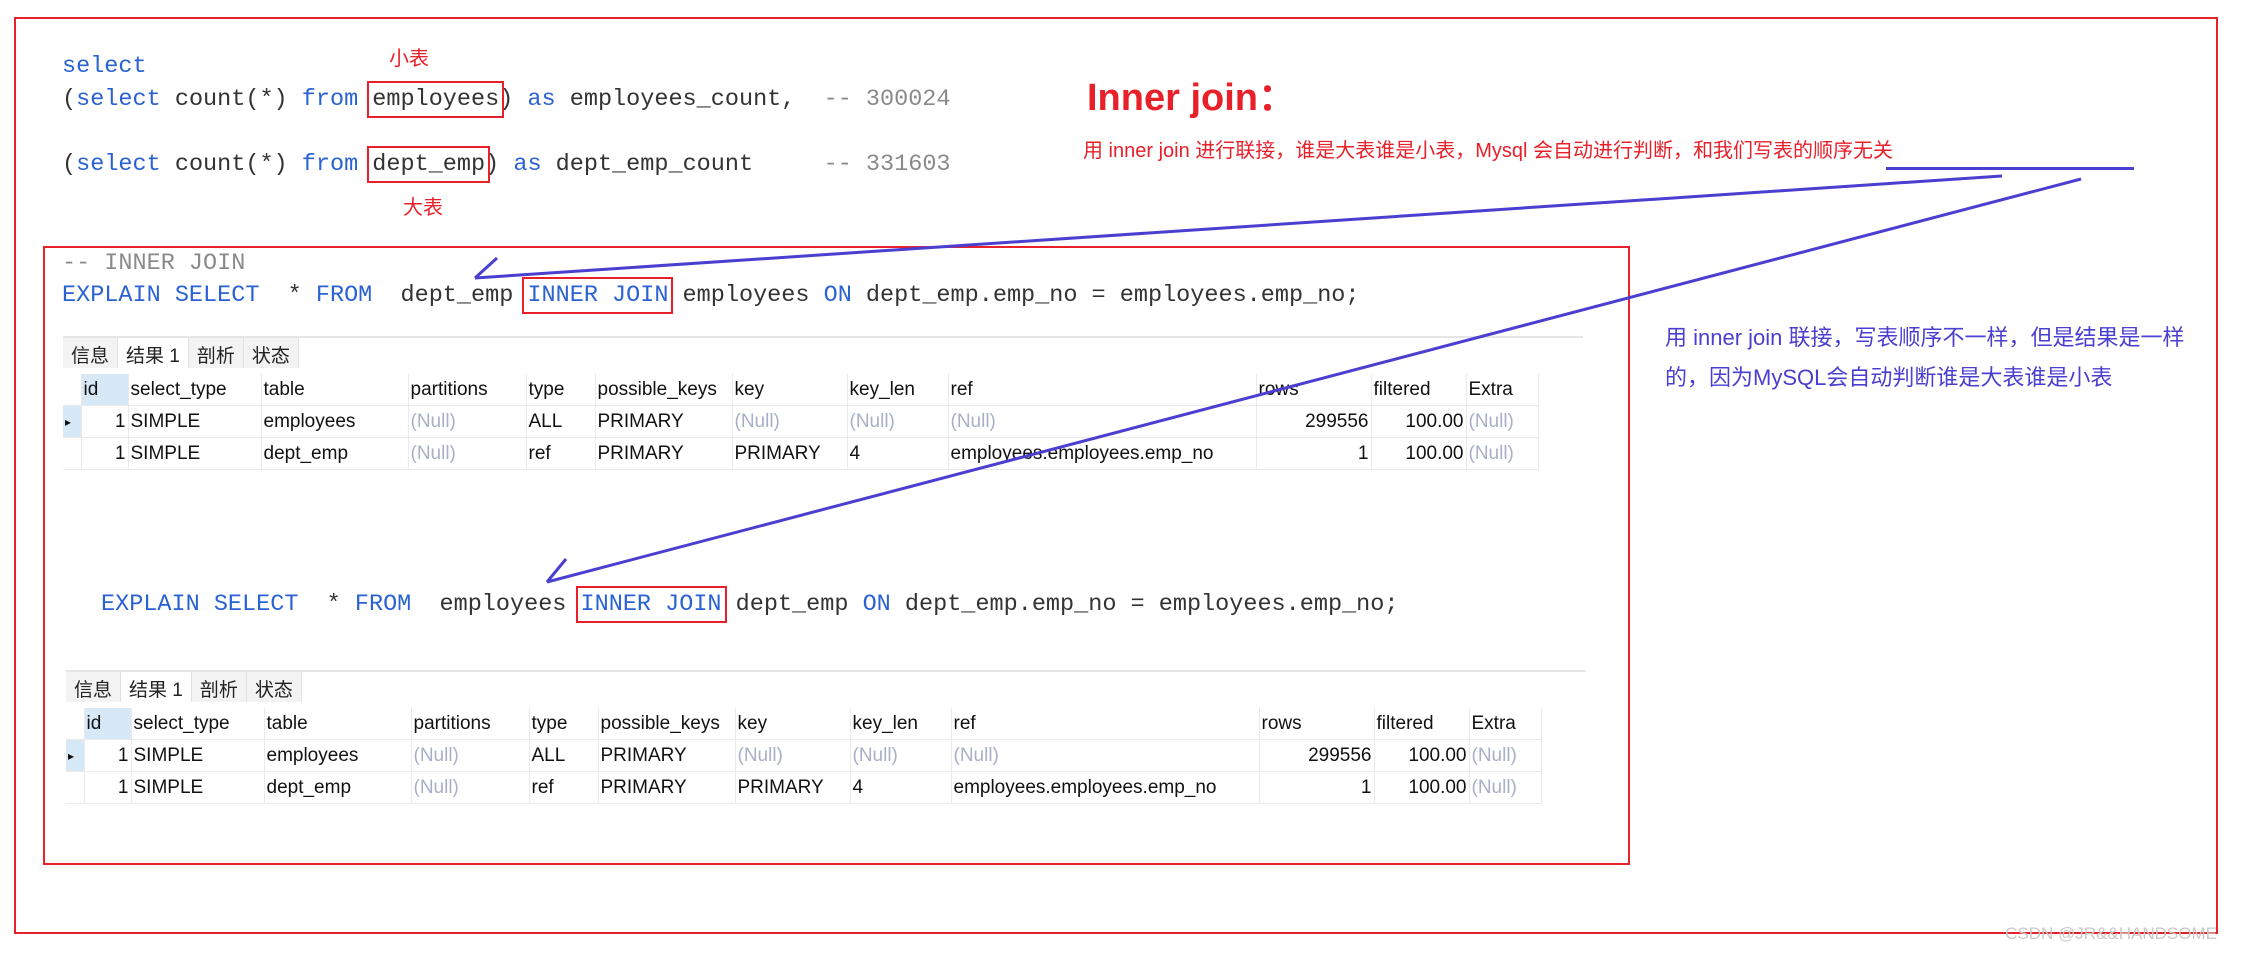  What do you see at coordinates (2111, 933) in the screenshot?
I see `watermark: CSDN @JR&&HANDSOME` at bounding box center [2111, 933].